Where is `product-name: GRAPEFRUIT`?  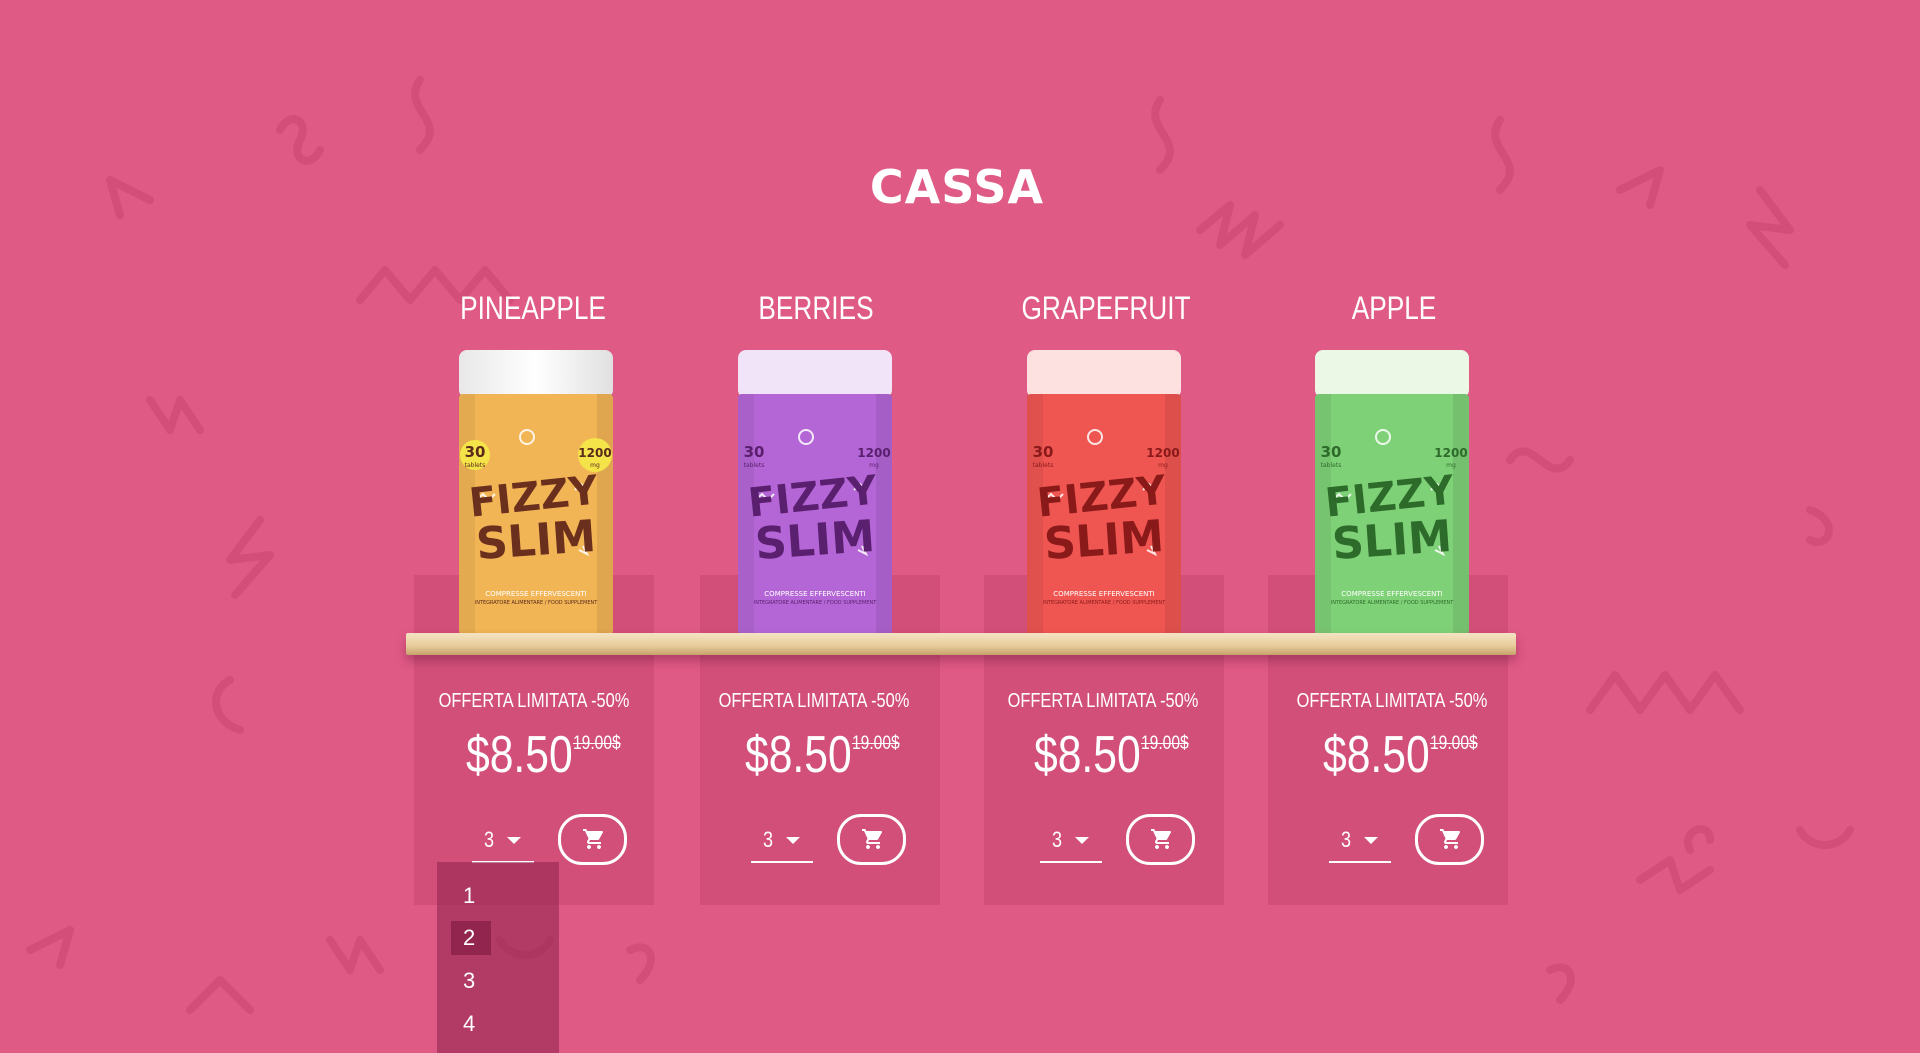 product-name: GRAPEFRUIT is located at coordinates (1106, 308).